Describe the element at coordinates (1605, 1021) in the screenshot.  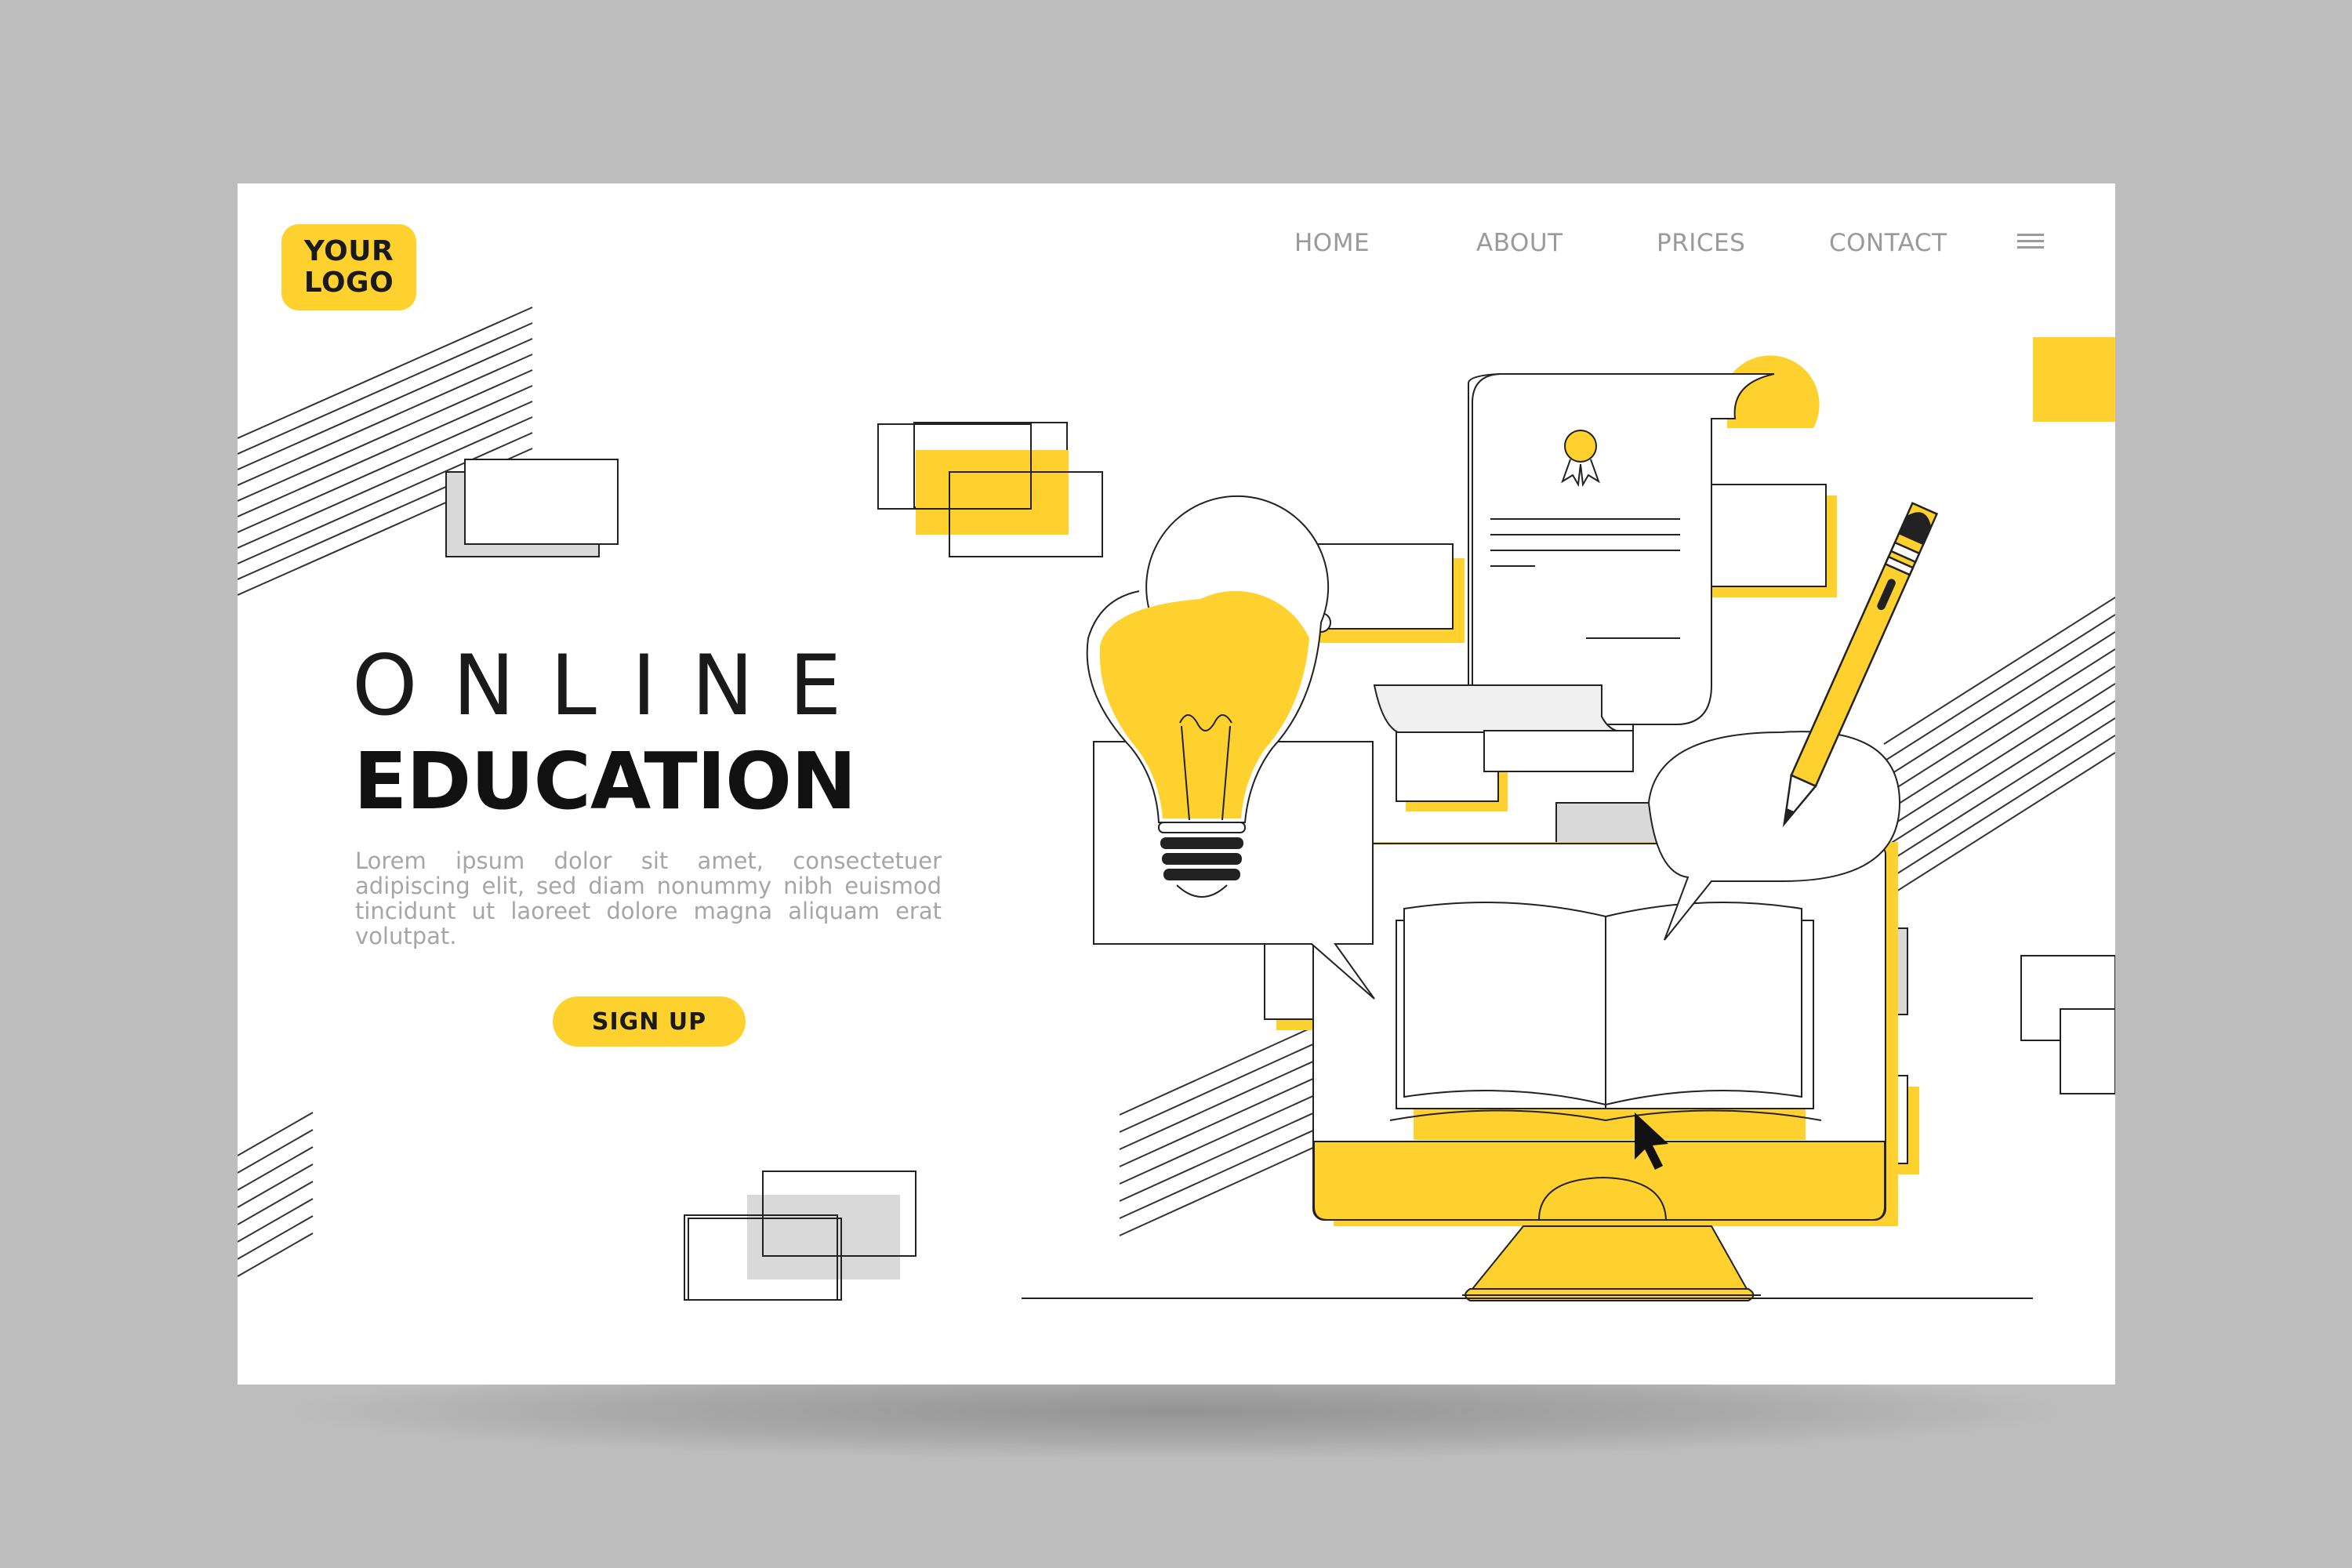
I see `open-book-icon` at that location.